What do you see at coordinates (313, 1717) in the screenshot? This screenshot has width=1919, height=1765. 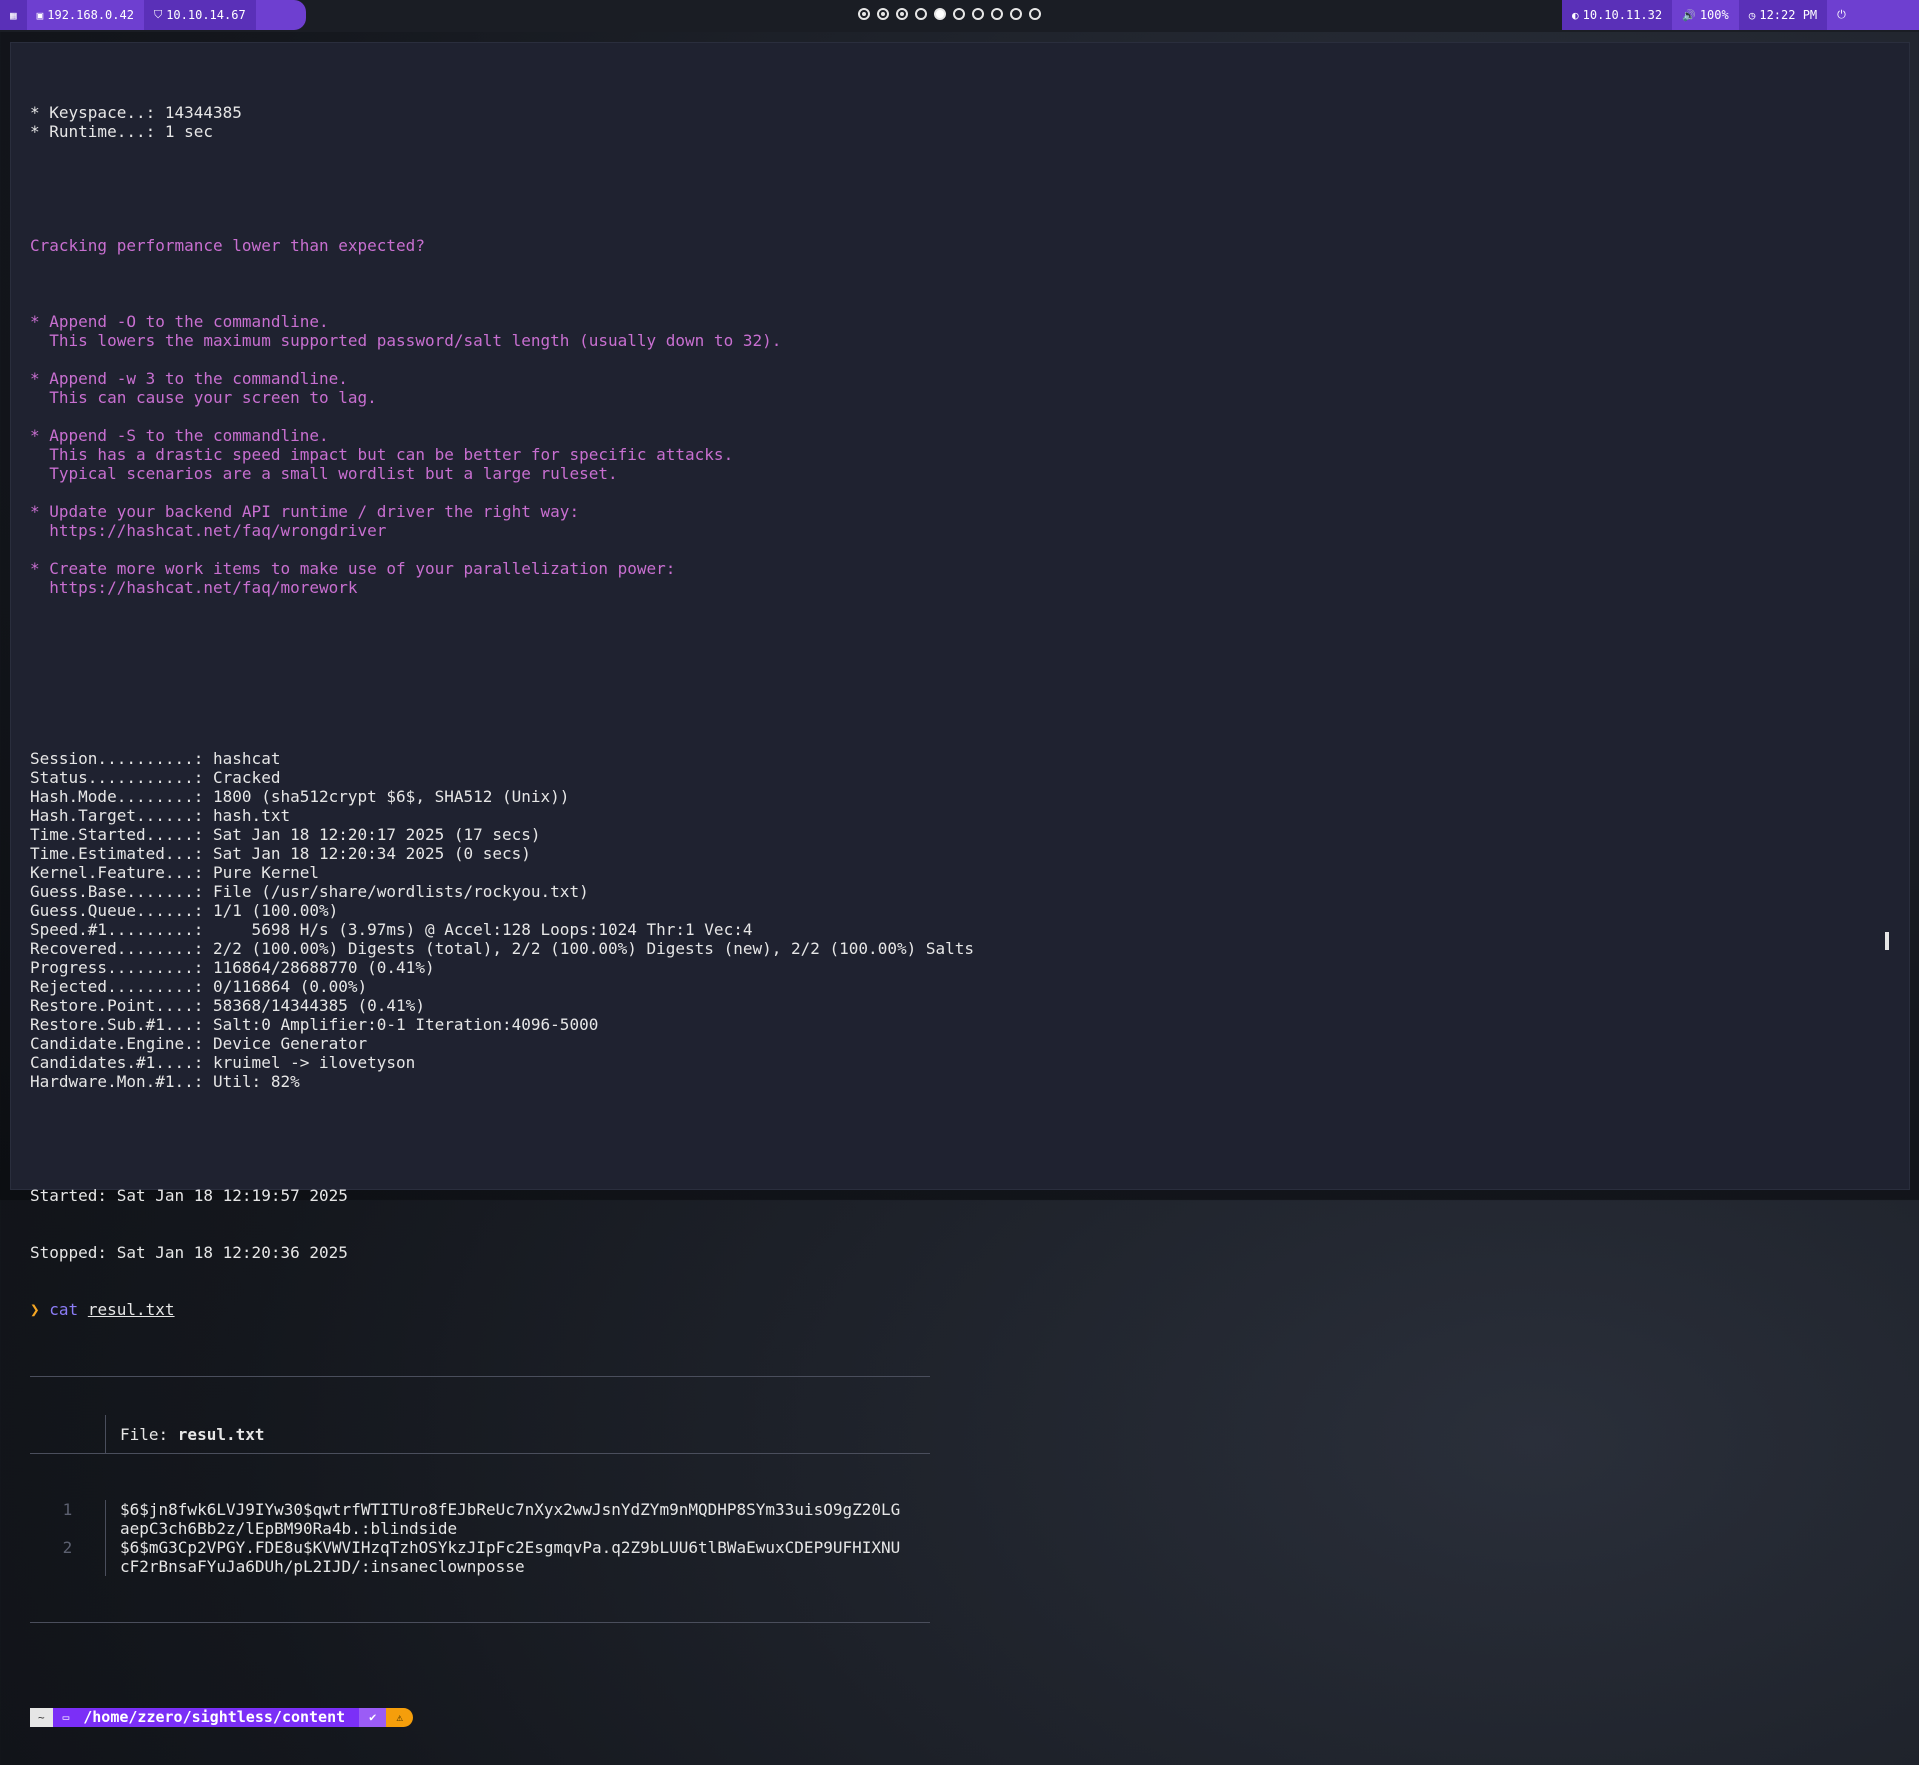 I see `prompt-path-last: content` at bounding box center [313, 1717].